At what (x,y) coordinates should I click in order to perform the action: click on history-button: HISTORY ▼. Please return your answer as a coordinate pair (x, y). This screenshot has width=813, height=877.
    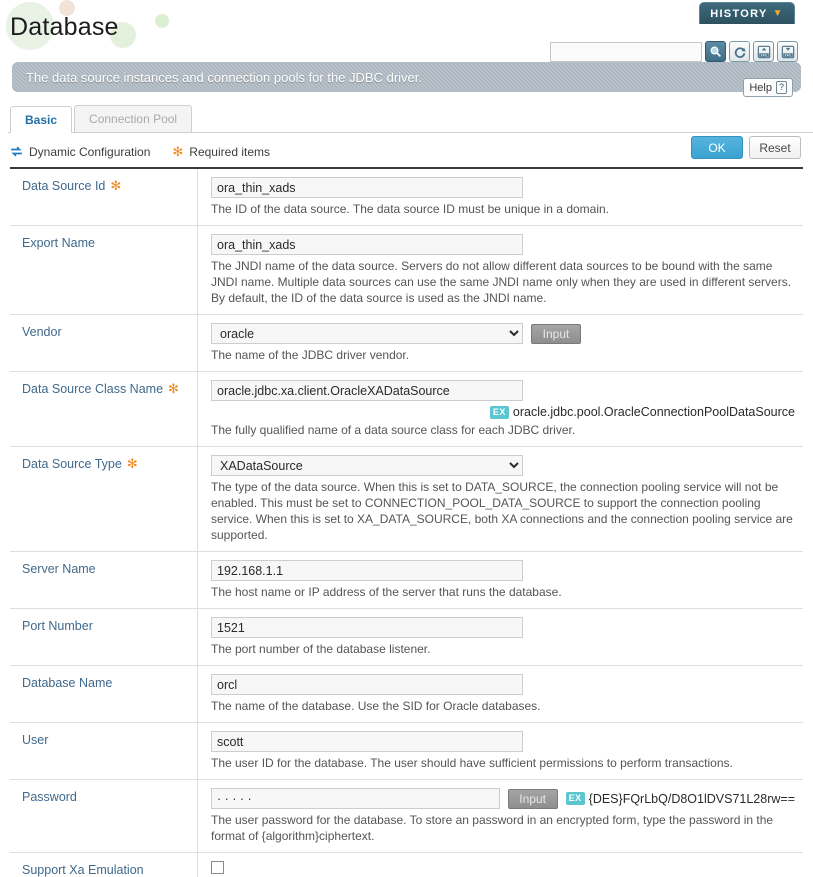
    Looking at the image, I should click on (747, 13).